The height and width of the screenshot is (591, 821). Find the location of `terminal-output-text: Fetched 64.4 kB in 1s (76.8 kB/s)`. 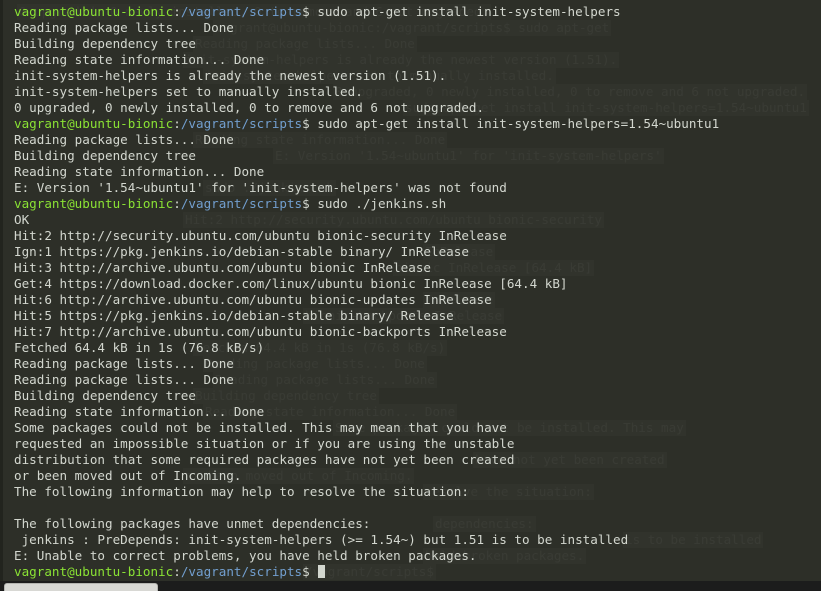

terminal-output-text: Fetched 64.4 kB in 1s (76.8 kB/s) is located at coordinates (139, 347).